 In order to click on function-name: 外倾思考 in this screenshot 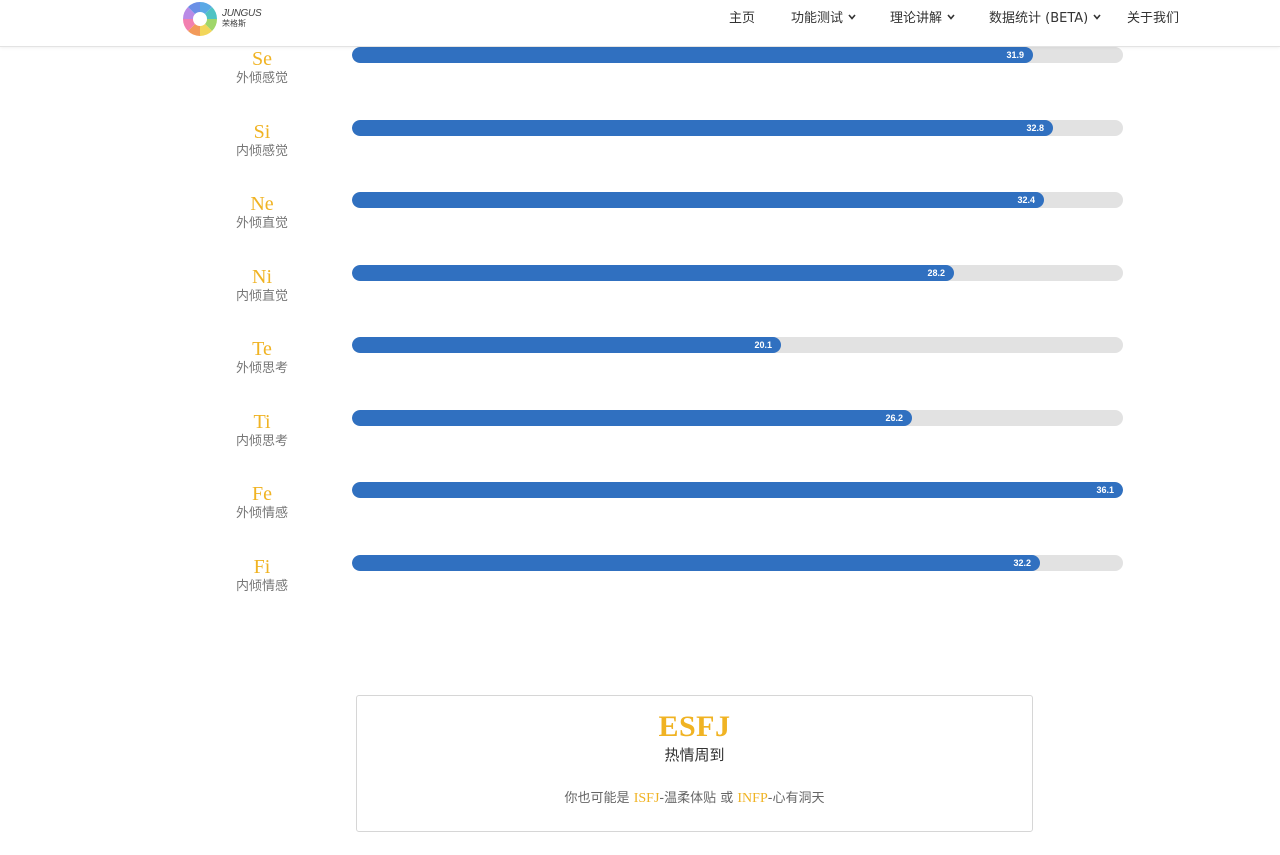, I will do `click(261, 368)`.